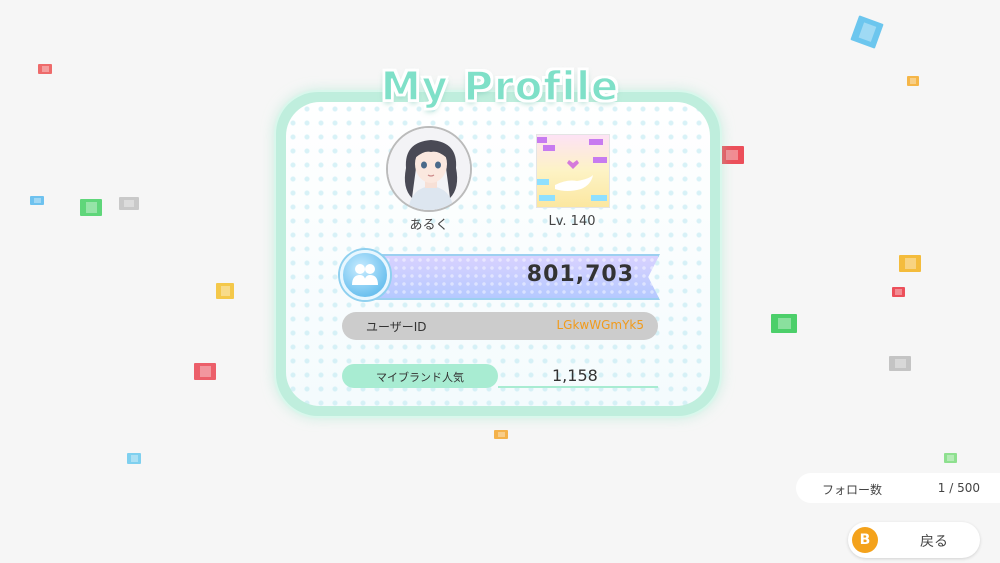 This screenshot has height=563, width=1000. I want to click on player-level: Lv. 140, so click(572, 221).